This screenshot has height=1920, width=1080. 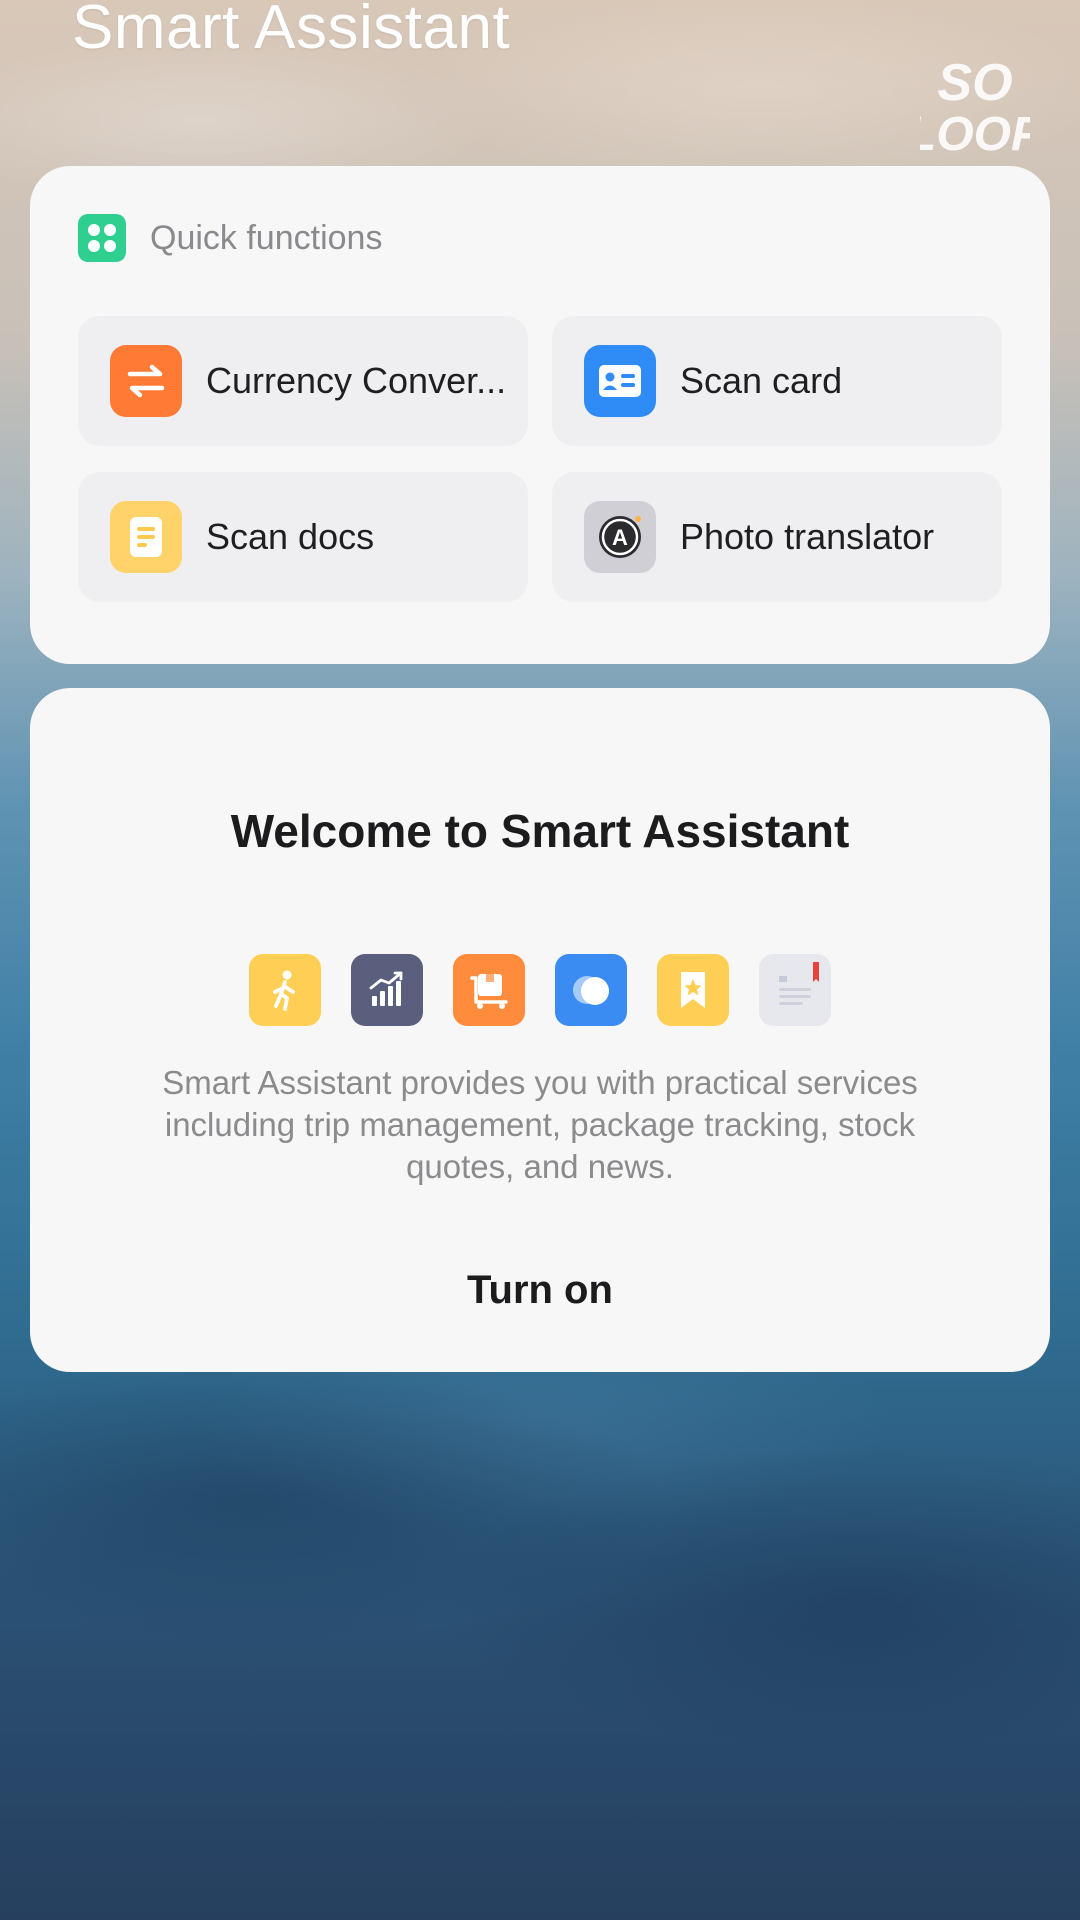 What do you see at coordinates (591, 990) in the screenshot?
I see `weather-cloud-icon` at bounding box center [591, 990].